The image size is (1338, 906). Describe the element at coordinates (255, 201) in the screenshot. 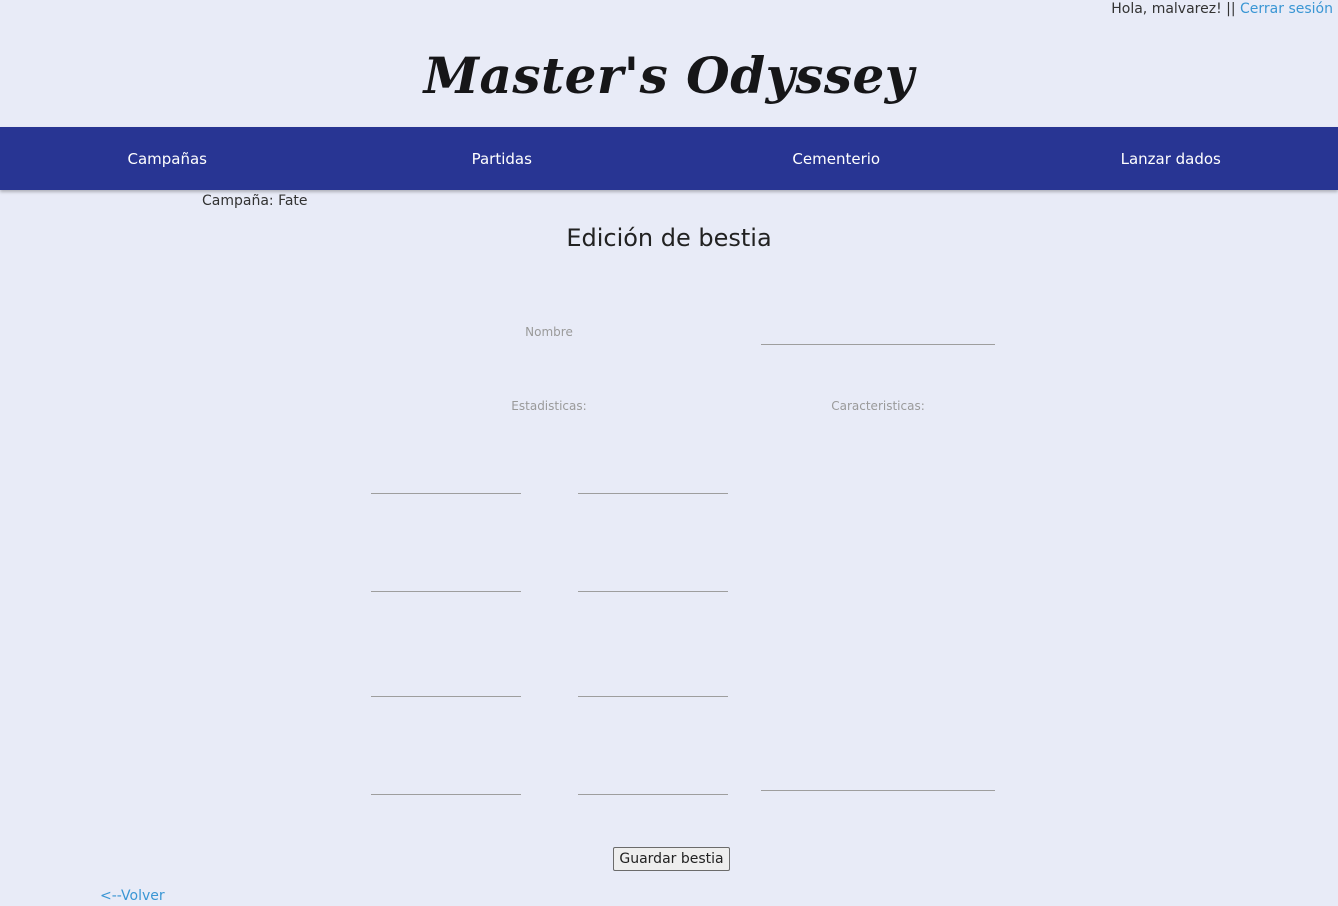

I see `campaign-label: Campaña: Fate` at that location.